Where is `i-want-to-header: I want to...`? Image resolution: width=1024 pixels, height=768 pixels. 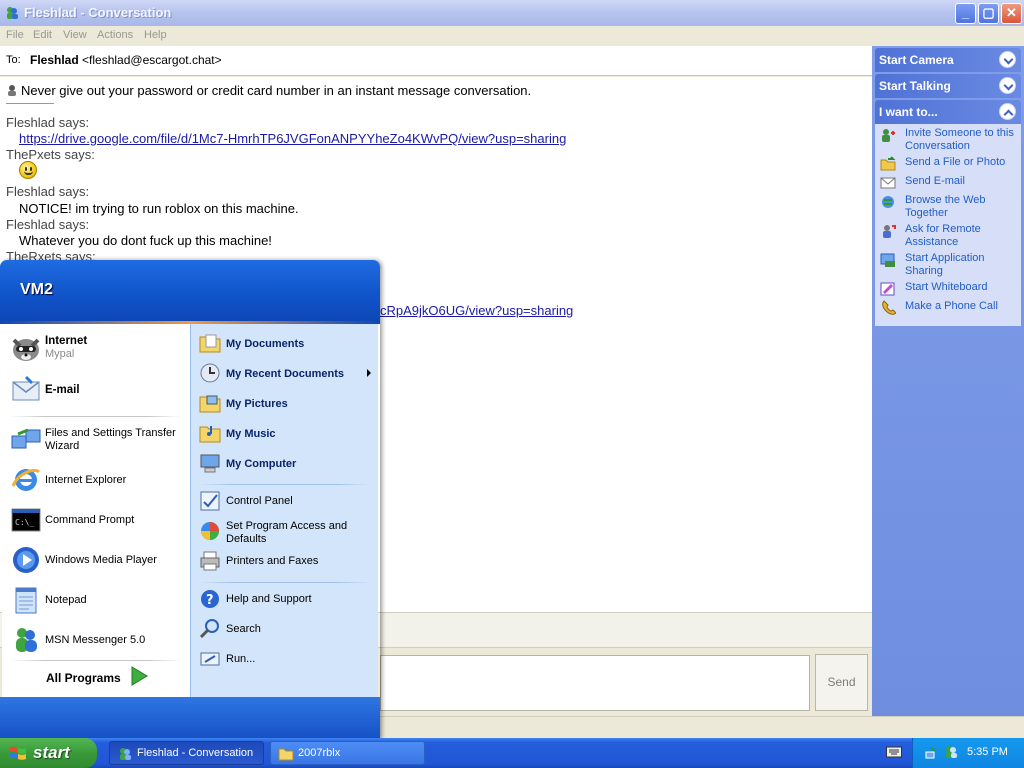
i-want-to-header: I want to... is located at coordinates (948, 112).